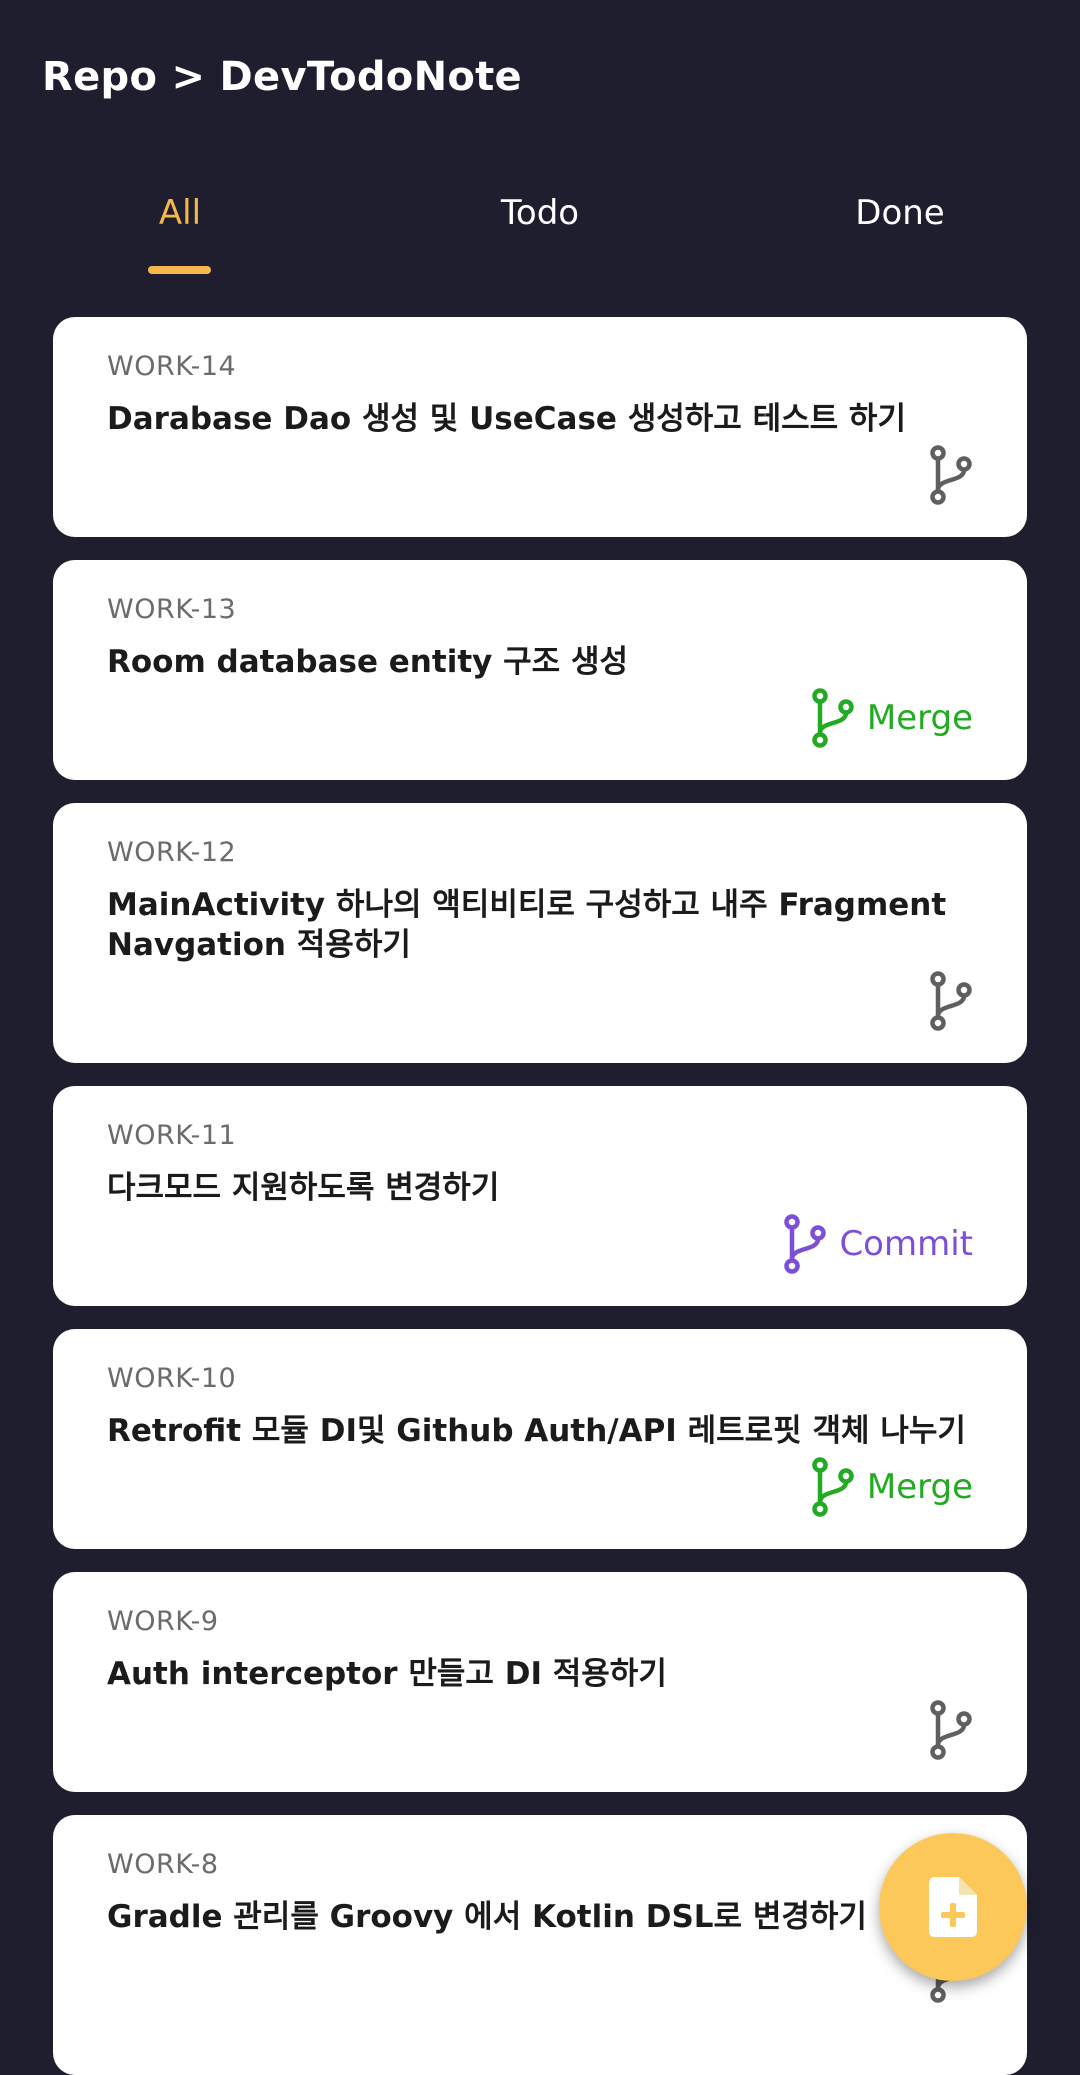 This screenshot has height=2075, width=1080. Describe the element at coordinates (487, 1917) in the screenshot. I see `work-title: Gradle 관리를 Groovy 에서 Kotlin DSL로 변경하기` at that location.